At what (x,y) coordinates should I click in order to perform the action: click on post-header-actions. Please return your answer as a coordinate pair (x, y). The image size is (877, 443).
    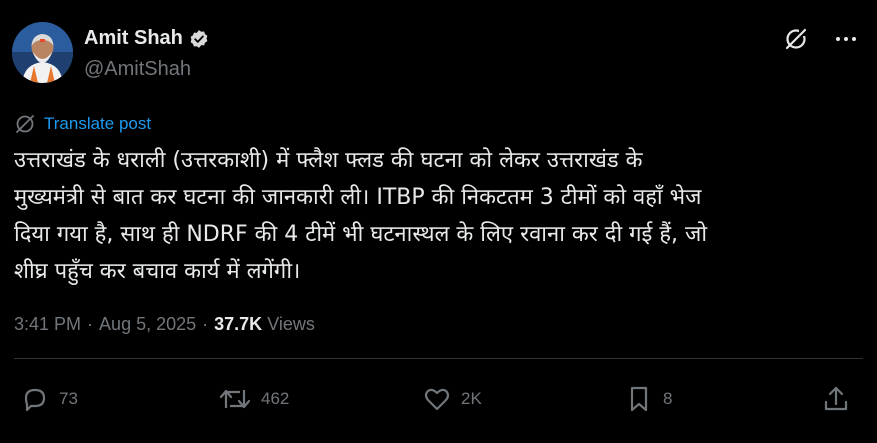
    Looking at the image, I should click on (821, 39).